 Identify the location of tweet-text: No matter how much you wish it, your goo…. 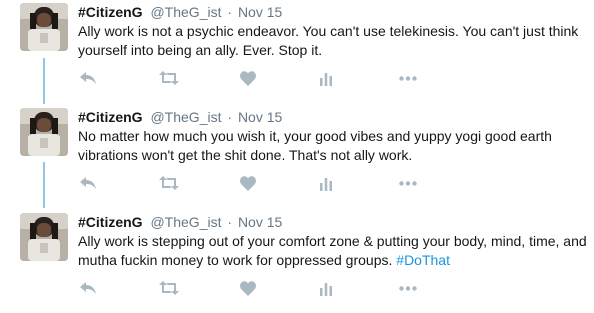
(333, 146).